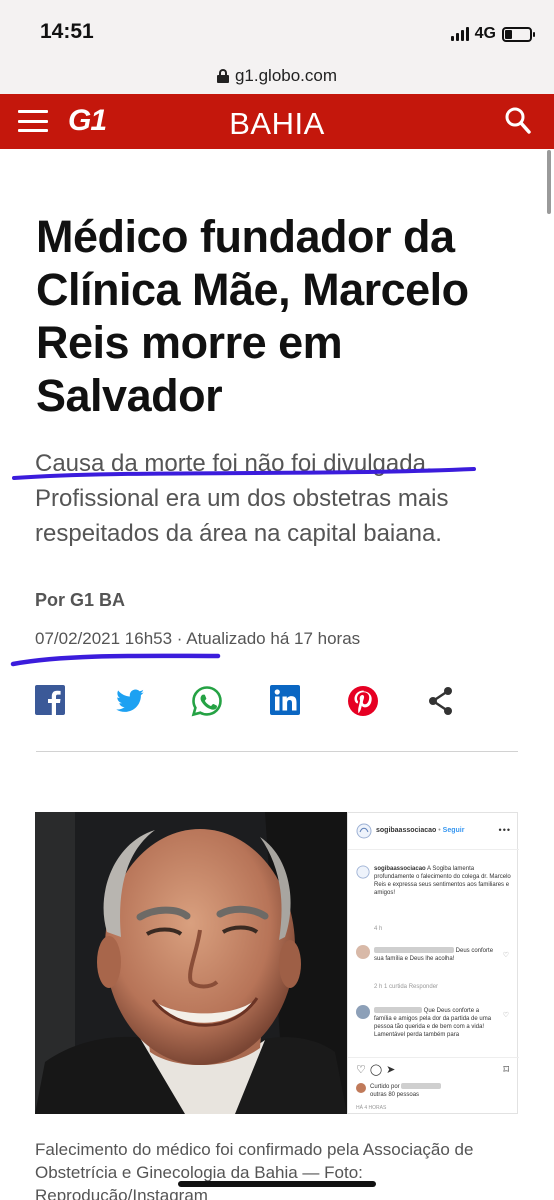 This screenshot has height=1200, width=554. I want to click on section-title: BAHIA, so click(277, 124).